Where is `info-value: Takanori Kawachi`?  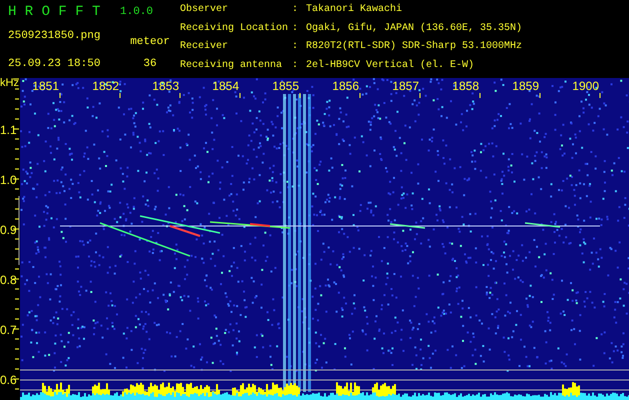
info-value: Takanori Kawachi is located at coordinates (355, 10).